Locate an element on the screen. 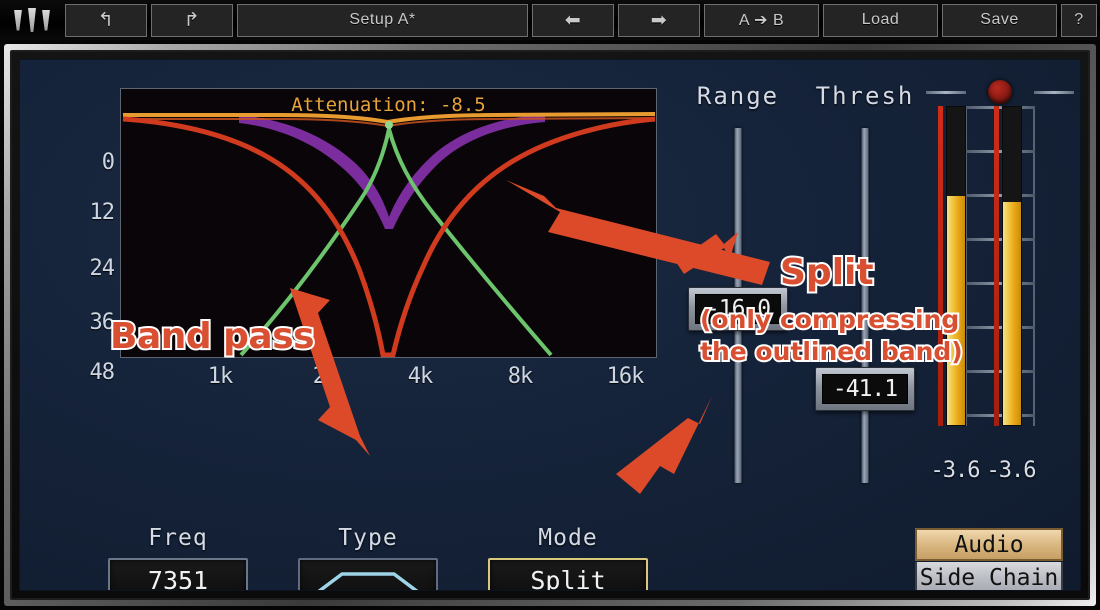  led-dash-left is located at coordinates (946, 92).